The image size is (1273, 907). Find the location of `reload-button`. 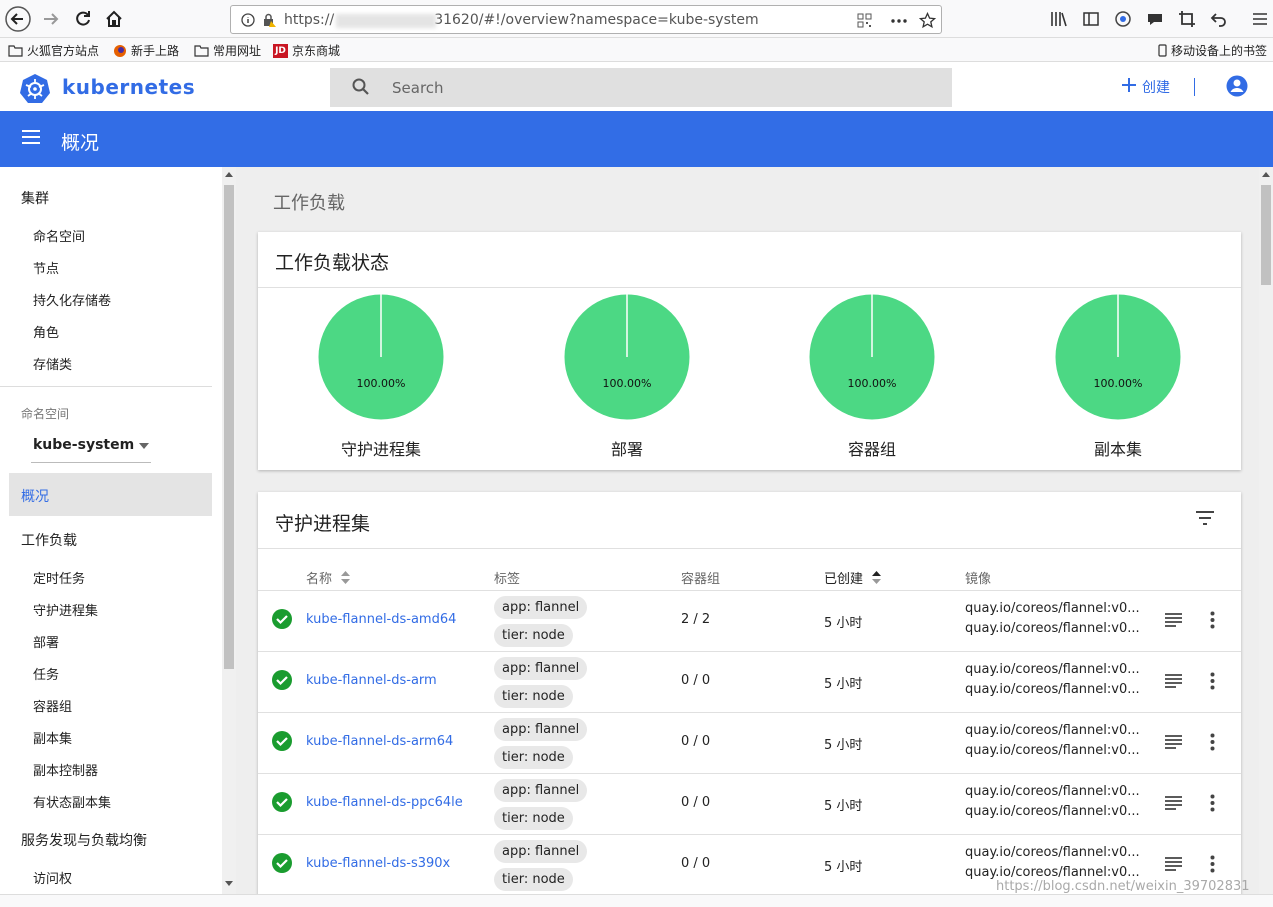

reload-button is located at coordinates (83, 19).